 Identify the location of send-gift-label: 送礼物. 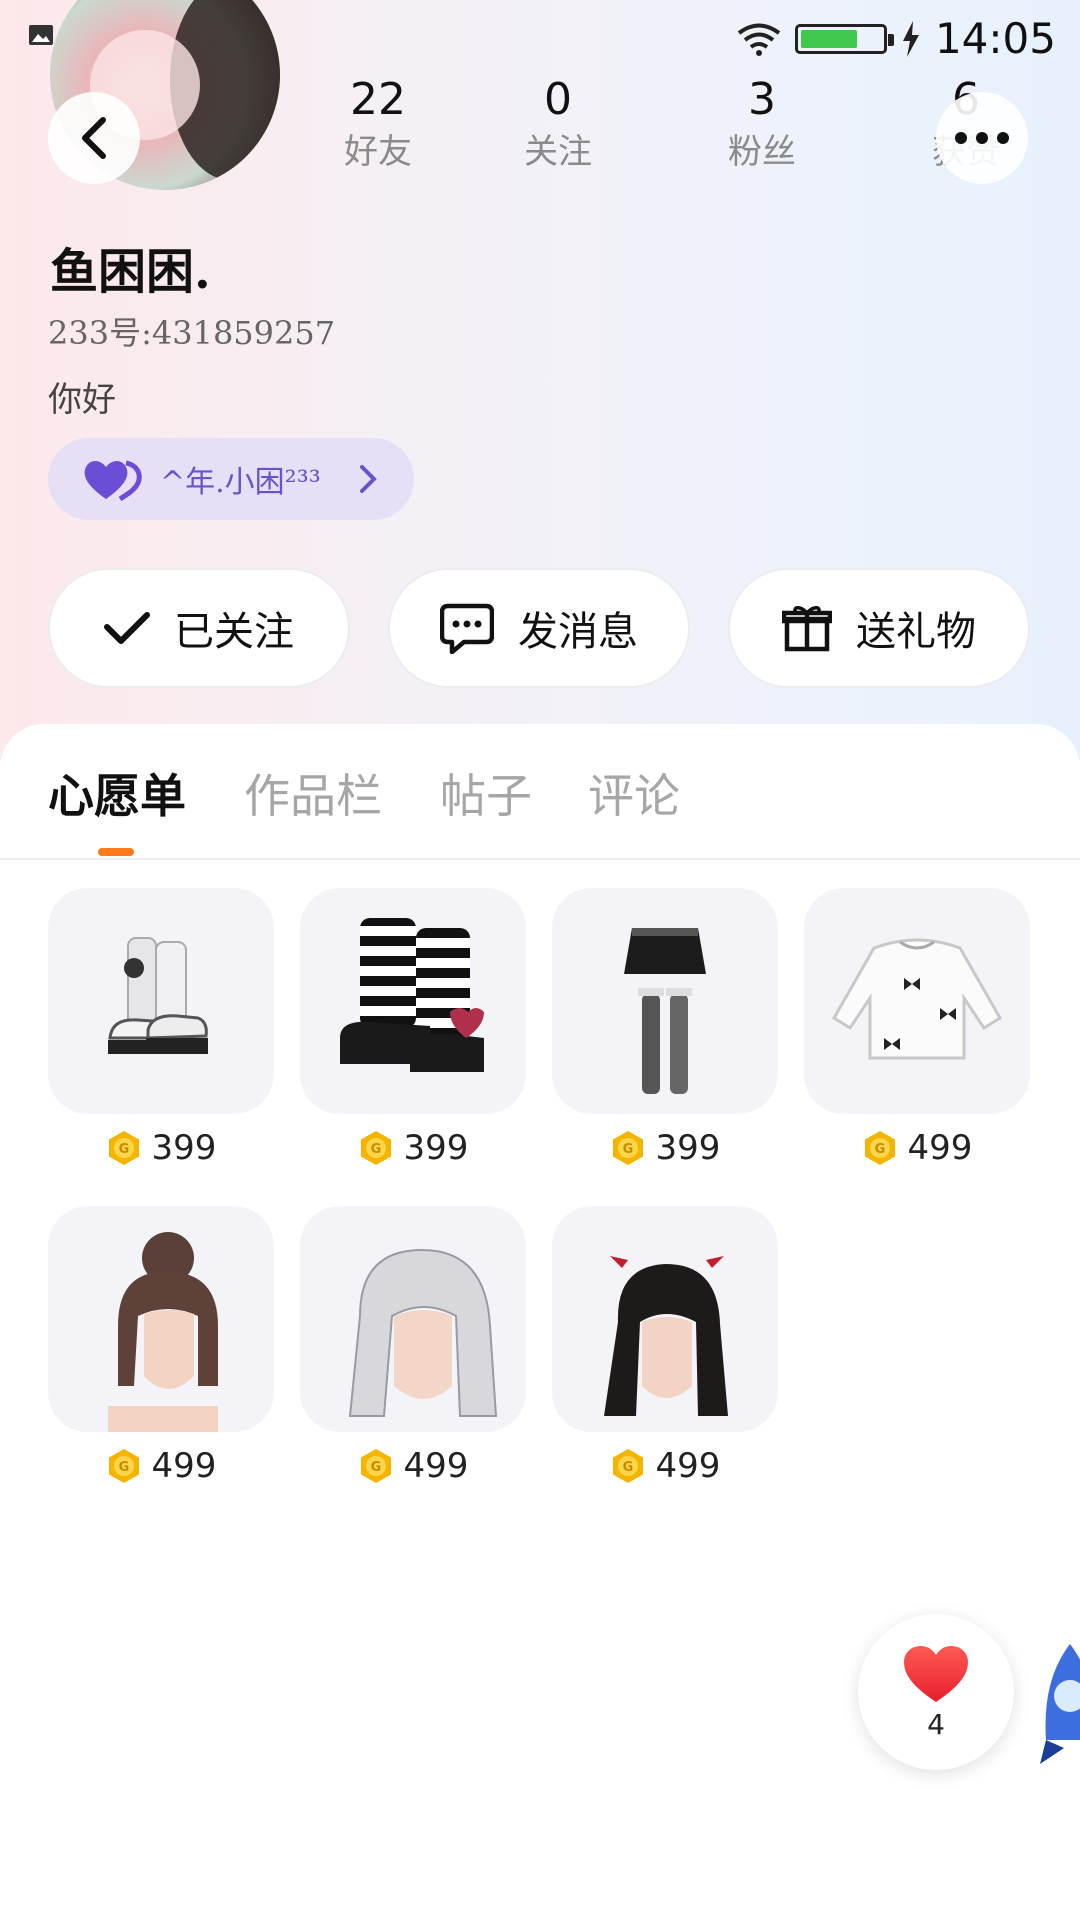
(916, 632).